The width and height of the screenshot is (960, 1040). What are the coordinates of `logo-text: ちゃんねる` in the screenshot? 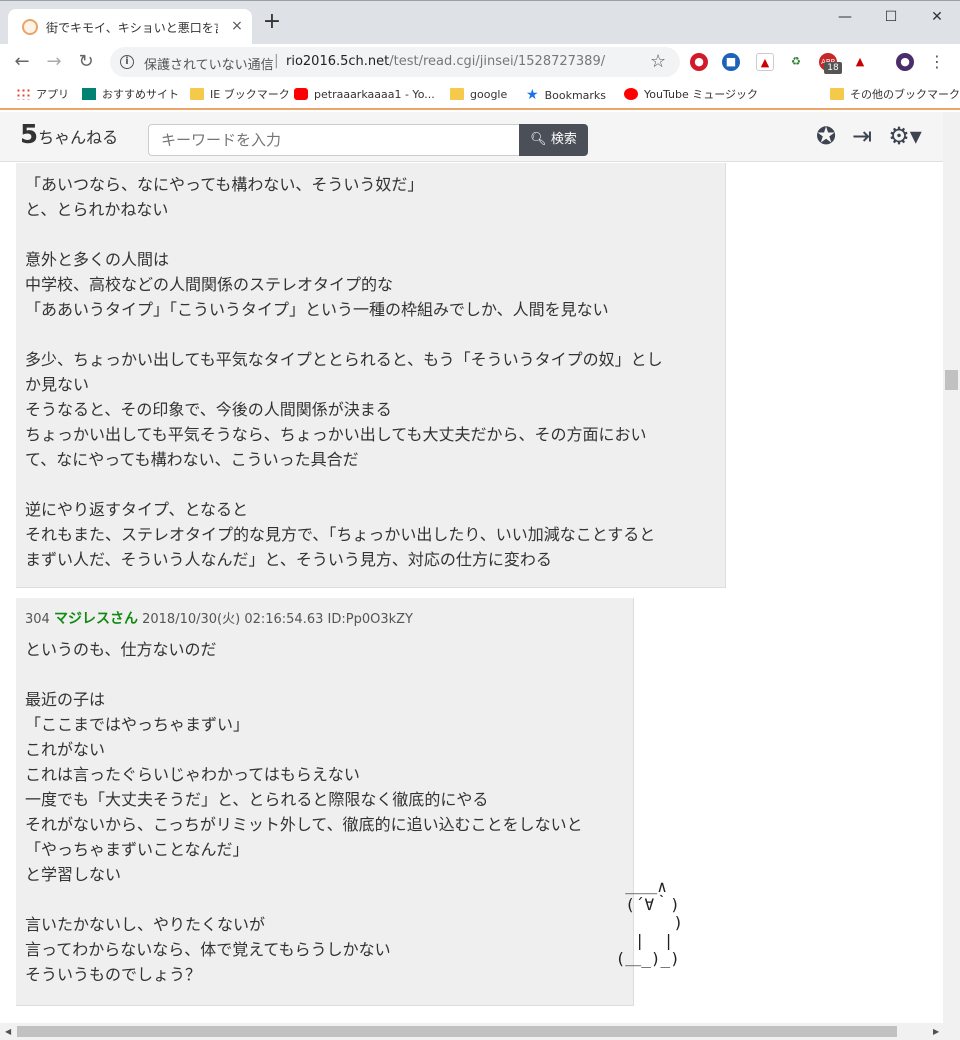 It's located at (78, 137).